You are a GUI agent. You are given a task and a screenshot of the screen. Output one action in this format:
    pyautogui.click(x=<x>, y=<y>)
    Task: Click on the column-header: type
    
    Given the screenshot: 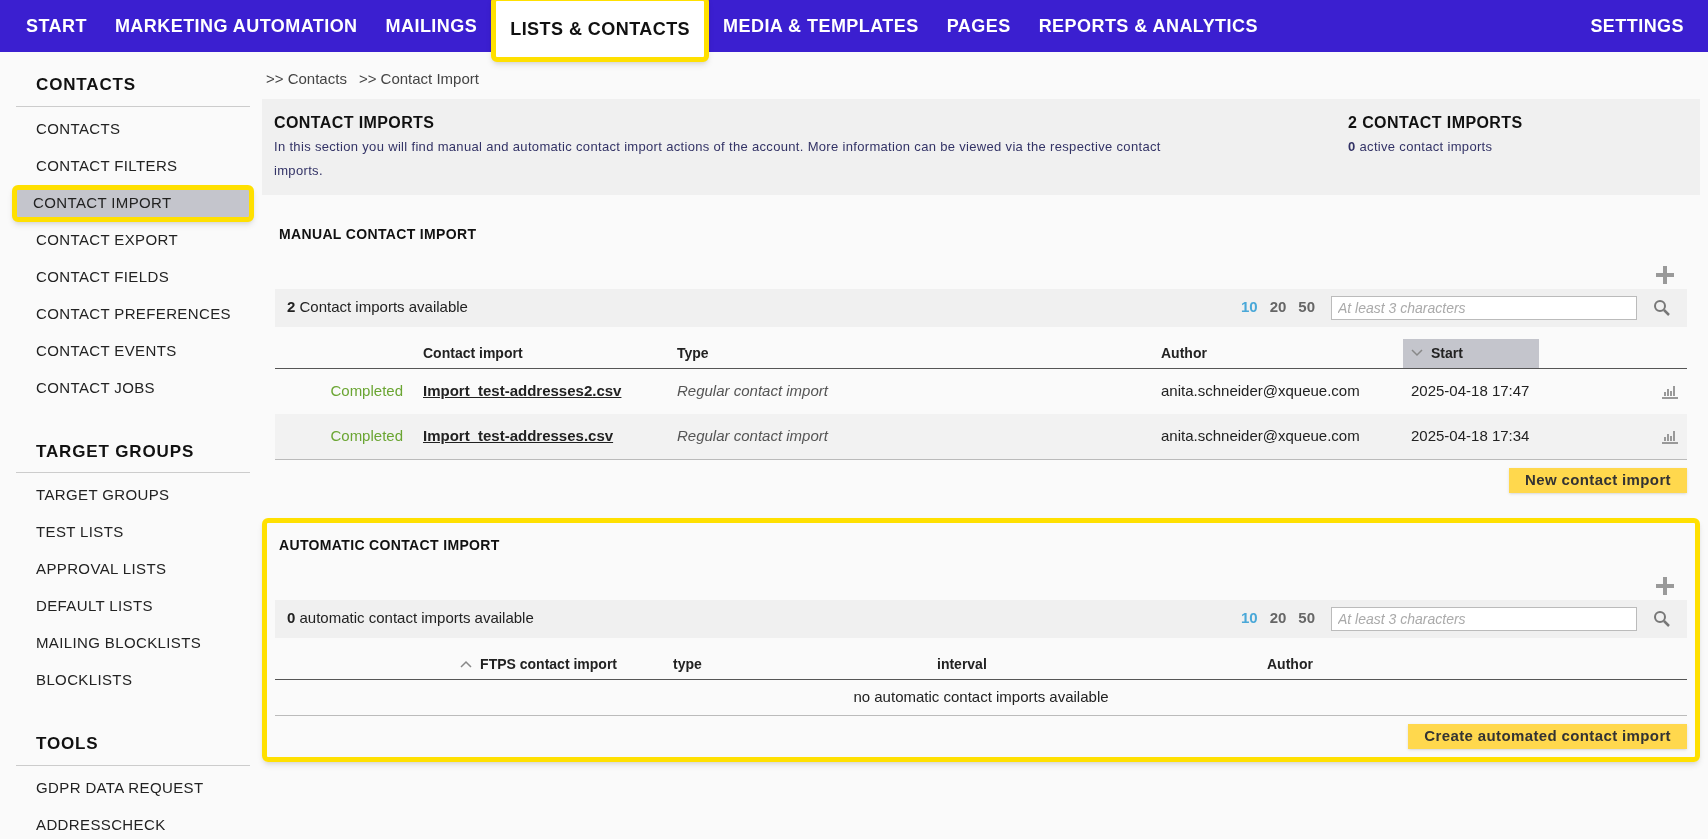 What is the action you would take?
    pyautogui.click(x=687, y=664)
    